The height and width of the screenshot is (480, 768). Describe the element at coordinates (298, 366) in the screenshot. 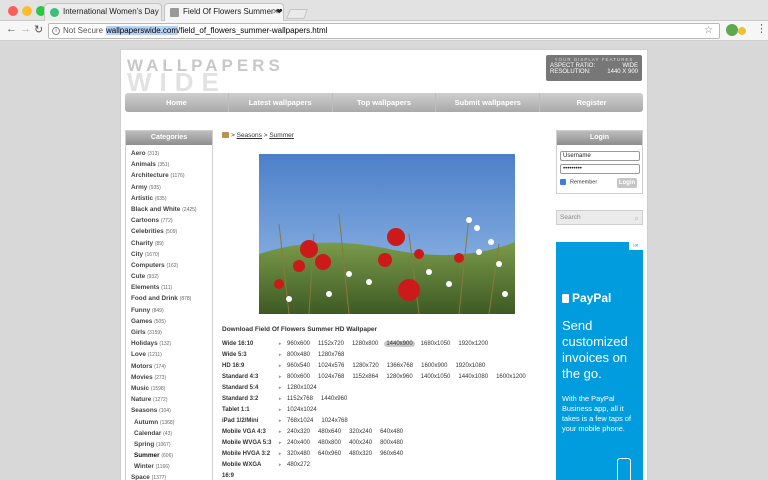

I see `resolution-link: 960x540` at that location.